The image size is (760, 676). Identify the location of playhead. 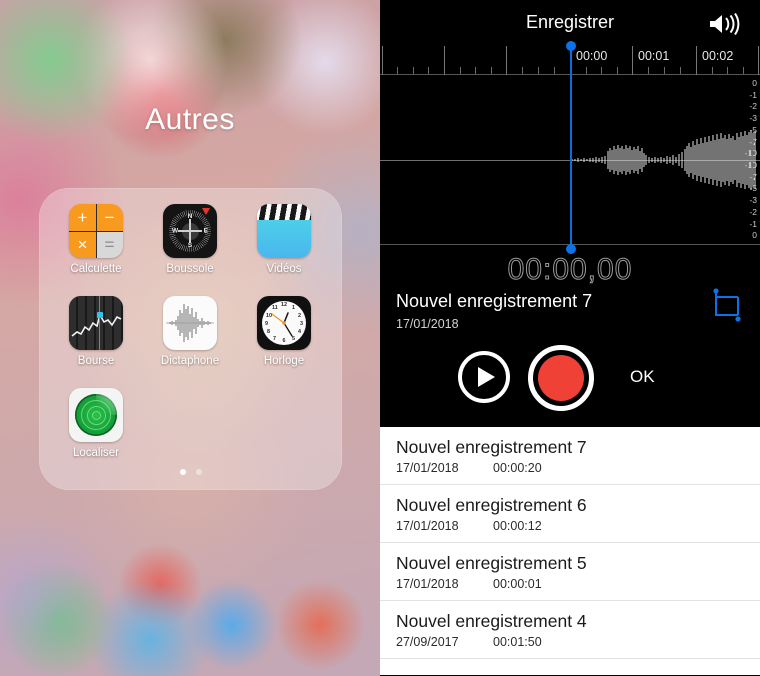
(571, 147).